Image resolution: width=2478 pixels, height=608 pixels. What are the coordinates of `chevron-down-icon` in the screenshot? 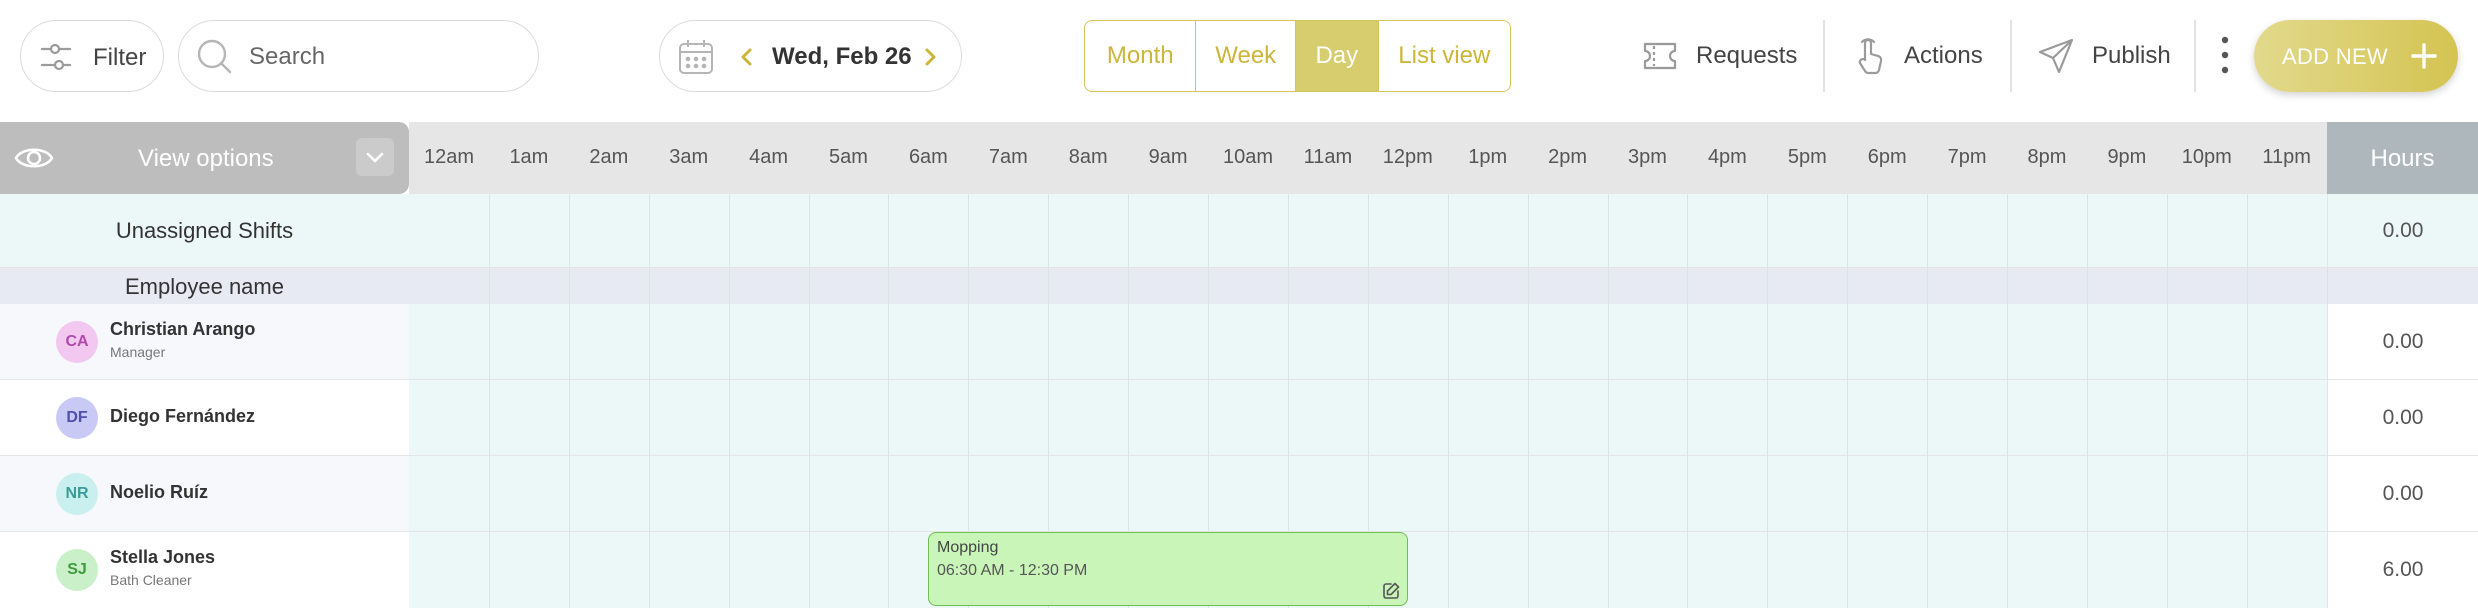 It's located at (375, 157).